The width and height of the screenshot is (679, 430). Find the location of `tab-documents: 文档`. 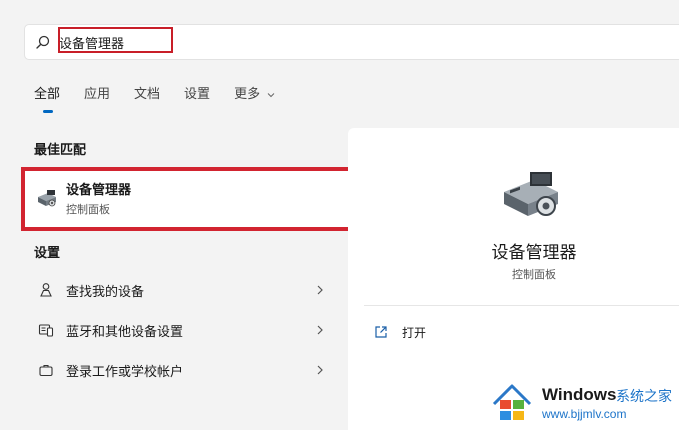

tab-documents: 文档 is located at coordinates (147, 101).